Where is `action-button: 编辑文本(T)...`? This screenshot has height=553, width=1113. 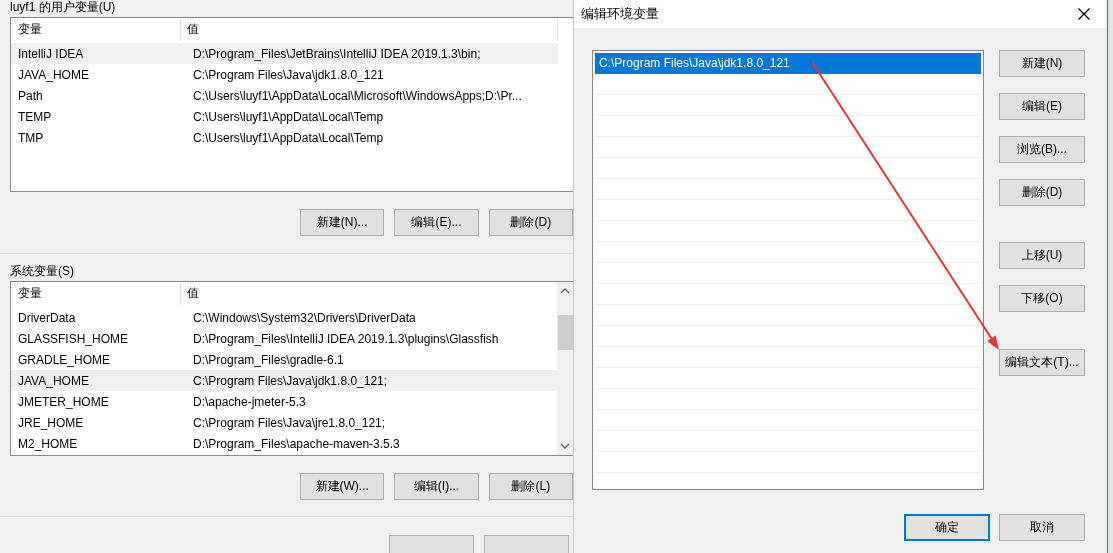
action-button: 编辑文本(T)... is located at coordinates (1042, 362).